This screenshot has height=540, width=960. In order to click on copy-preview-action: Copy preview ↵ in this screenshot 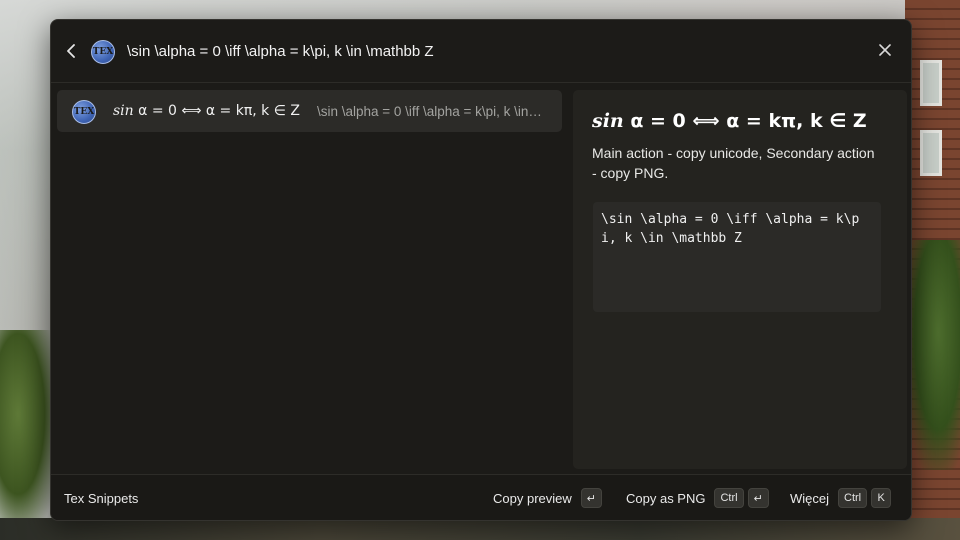, I will do `click(549, 498)`.